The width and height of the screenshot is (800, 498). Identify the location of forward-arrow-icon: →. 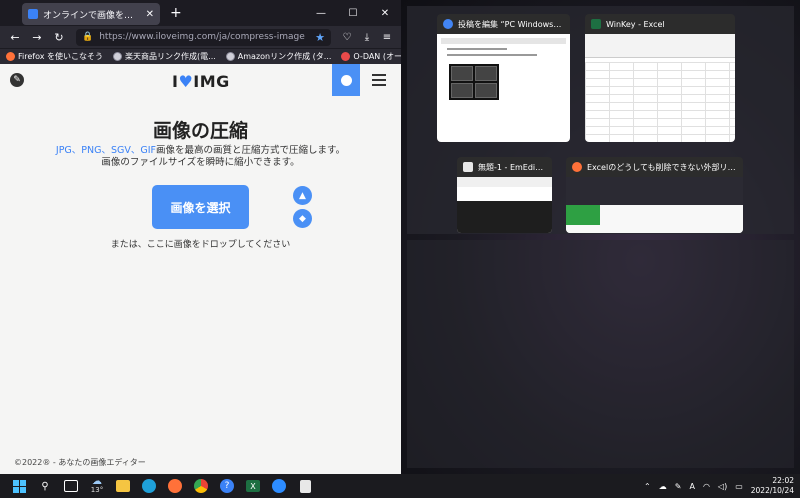
(37, 37).